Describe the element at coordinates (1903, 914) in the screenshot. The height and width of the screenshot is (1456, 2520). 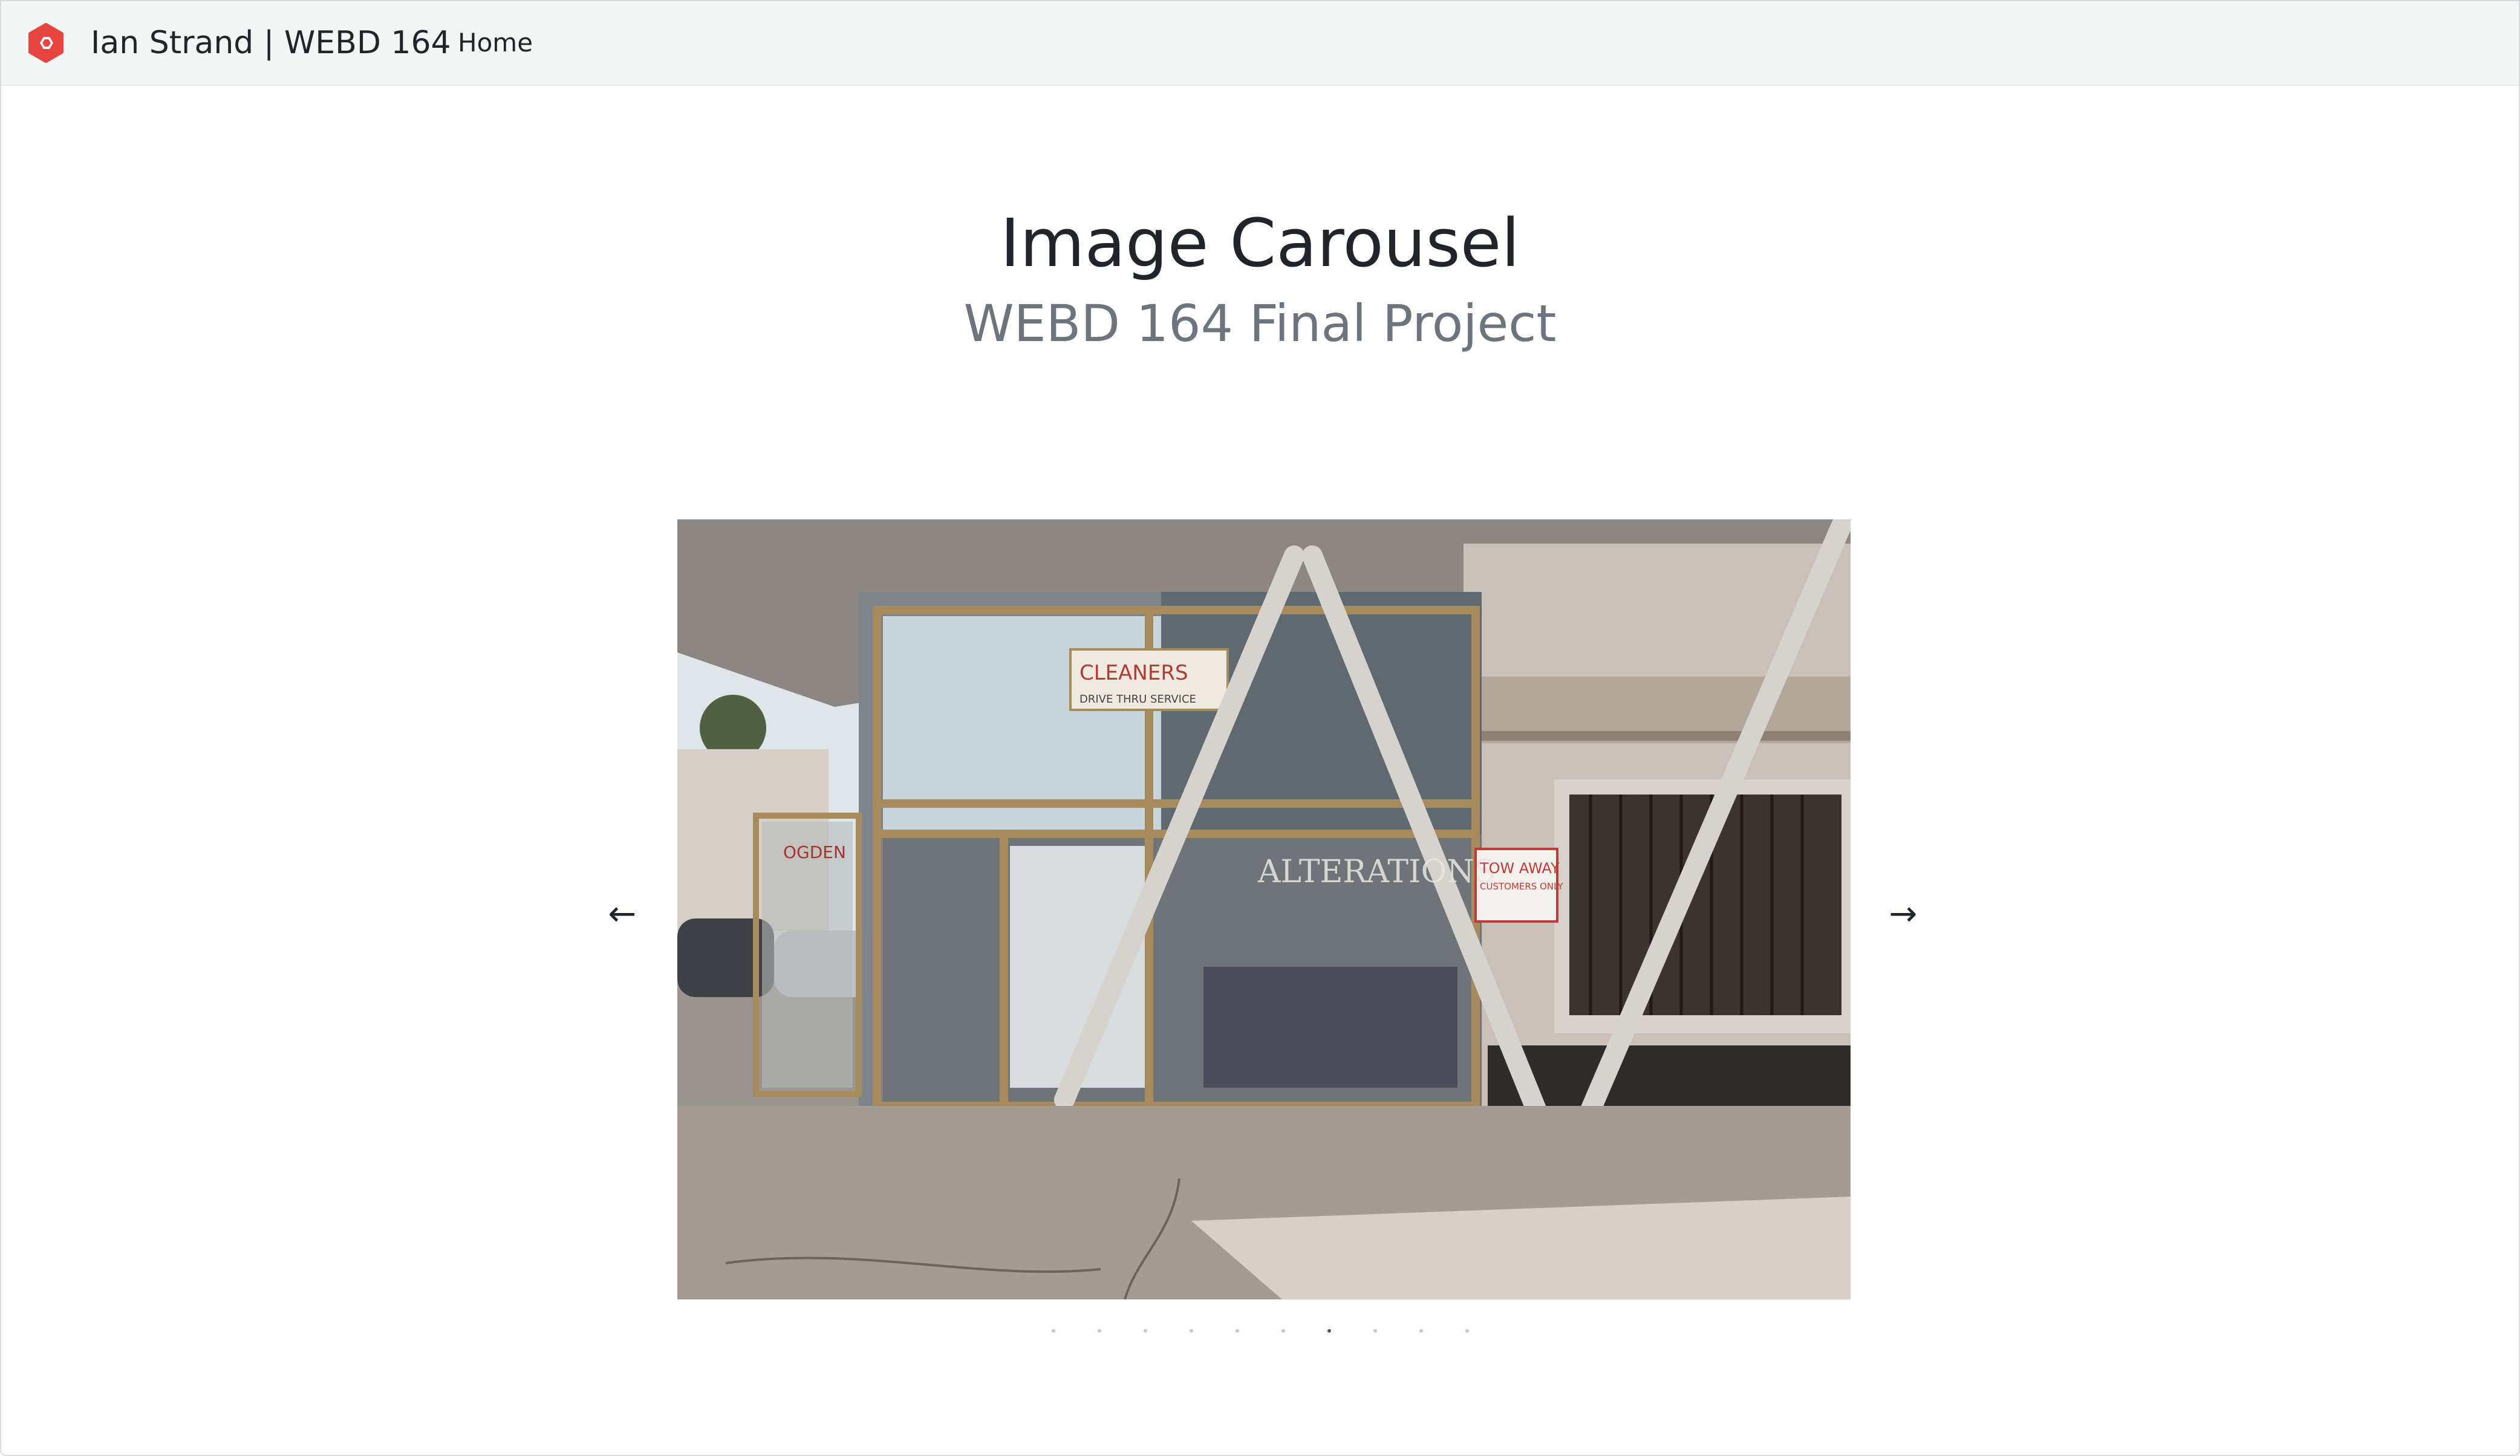
I see `carousel-next-button: →` at that location.